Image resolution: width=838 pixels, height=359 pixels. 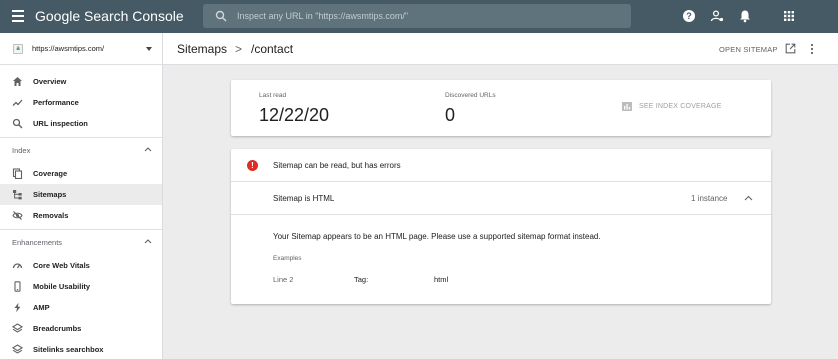 I want to click on trending-icon, so click(x=17, y=102).